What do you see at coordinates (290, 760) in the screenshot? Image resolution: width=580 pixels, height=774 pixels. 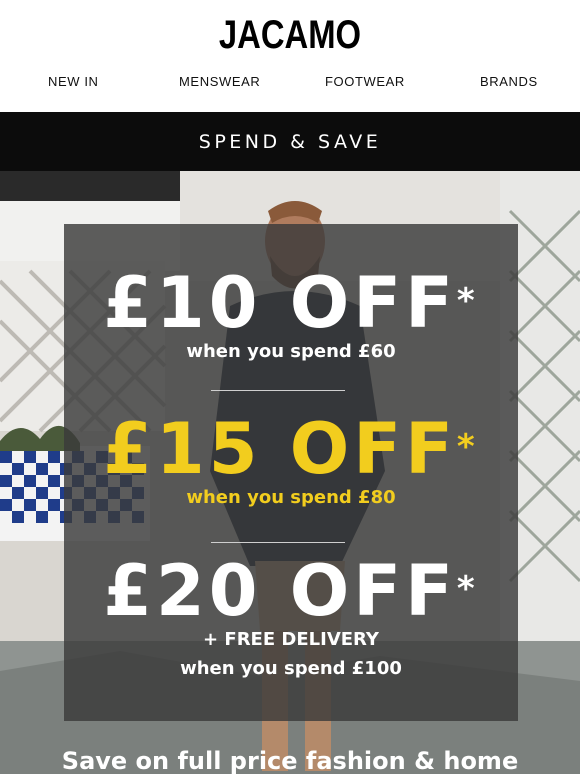 I see `tagline: Save on full price fashion & home` at bounding box center [290, 760].